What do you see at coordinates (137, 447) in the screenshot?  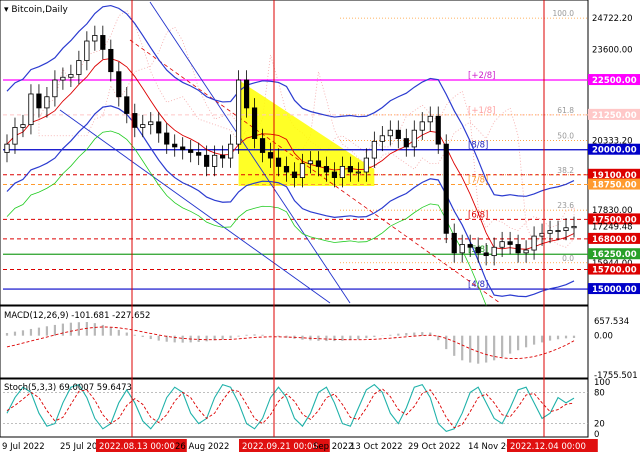 I see `date-label-2: 2022.08.13 00:00` at bounding box center [137, 447].